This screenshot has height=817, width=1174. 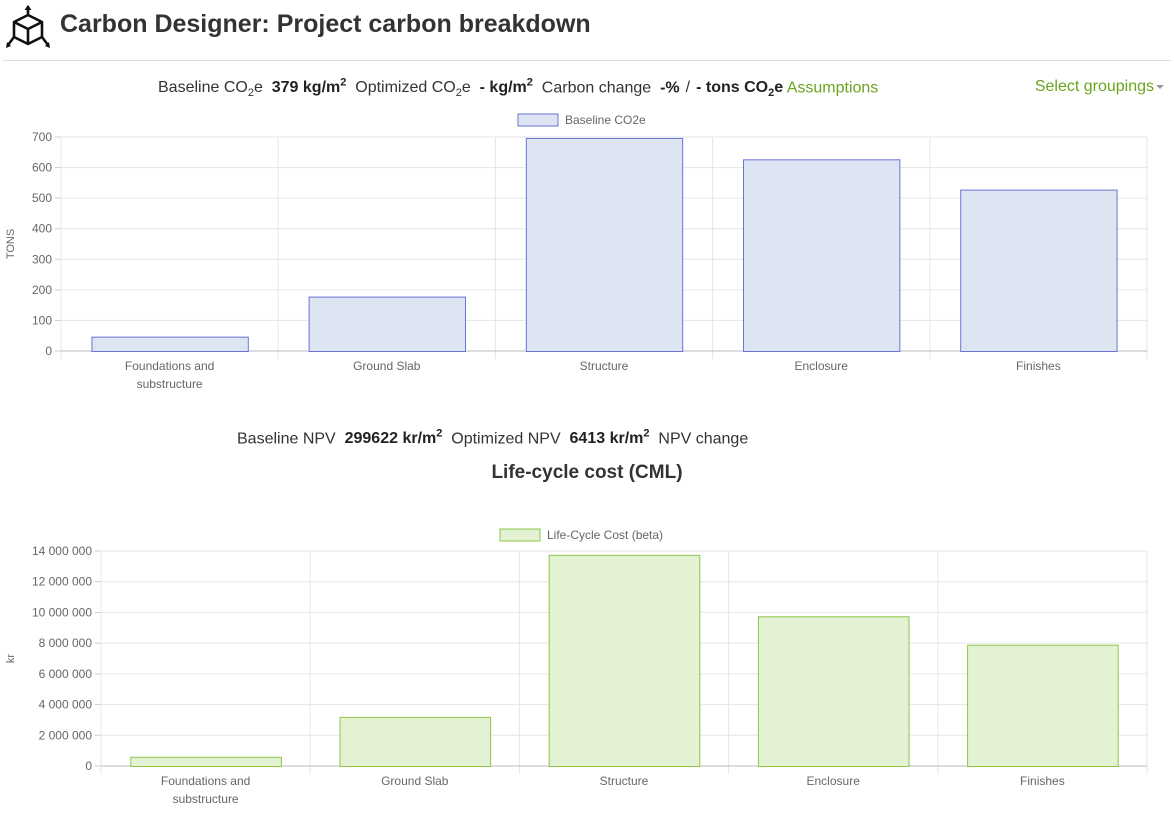 I want to click on legend: Baseline CO2e, so click(x=581, y=120).